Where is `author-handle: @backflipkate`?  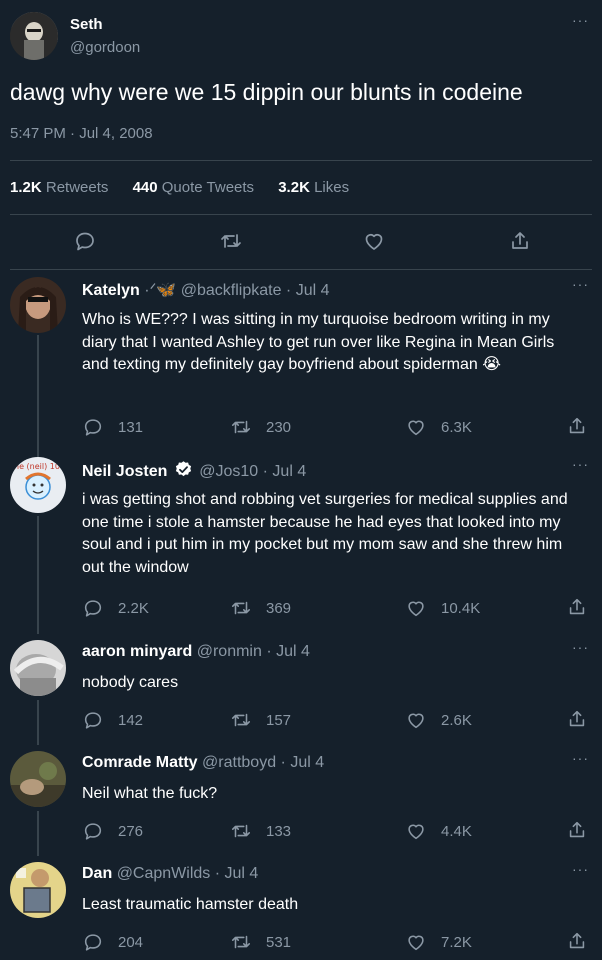 author-handle: @backflipkate is located at coordinates (231, 290).